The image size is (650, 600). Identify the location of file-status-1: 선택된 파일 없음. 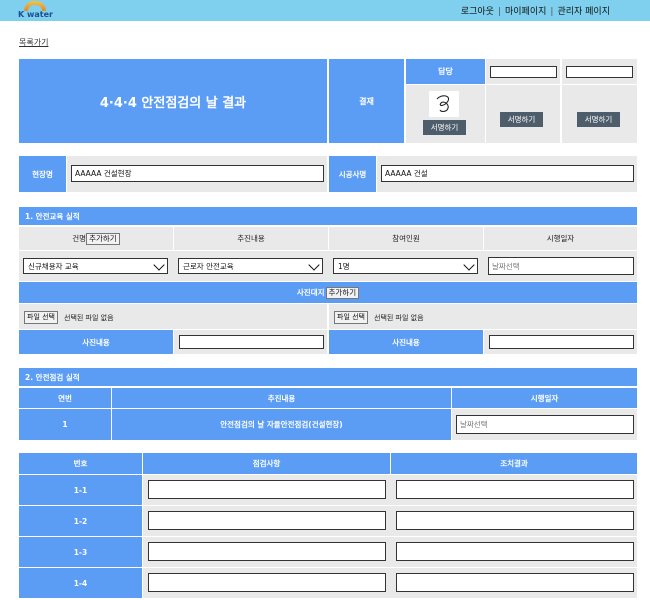
(89, 318).